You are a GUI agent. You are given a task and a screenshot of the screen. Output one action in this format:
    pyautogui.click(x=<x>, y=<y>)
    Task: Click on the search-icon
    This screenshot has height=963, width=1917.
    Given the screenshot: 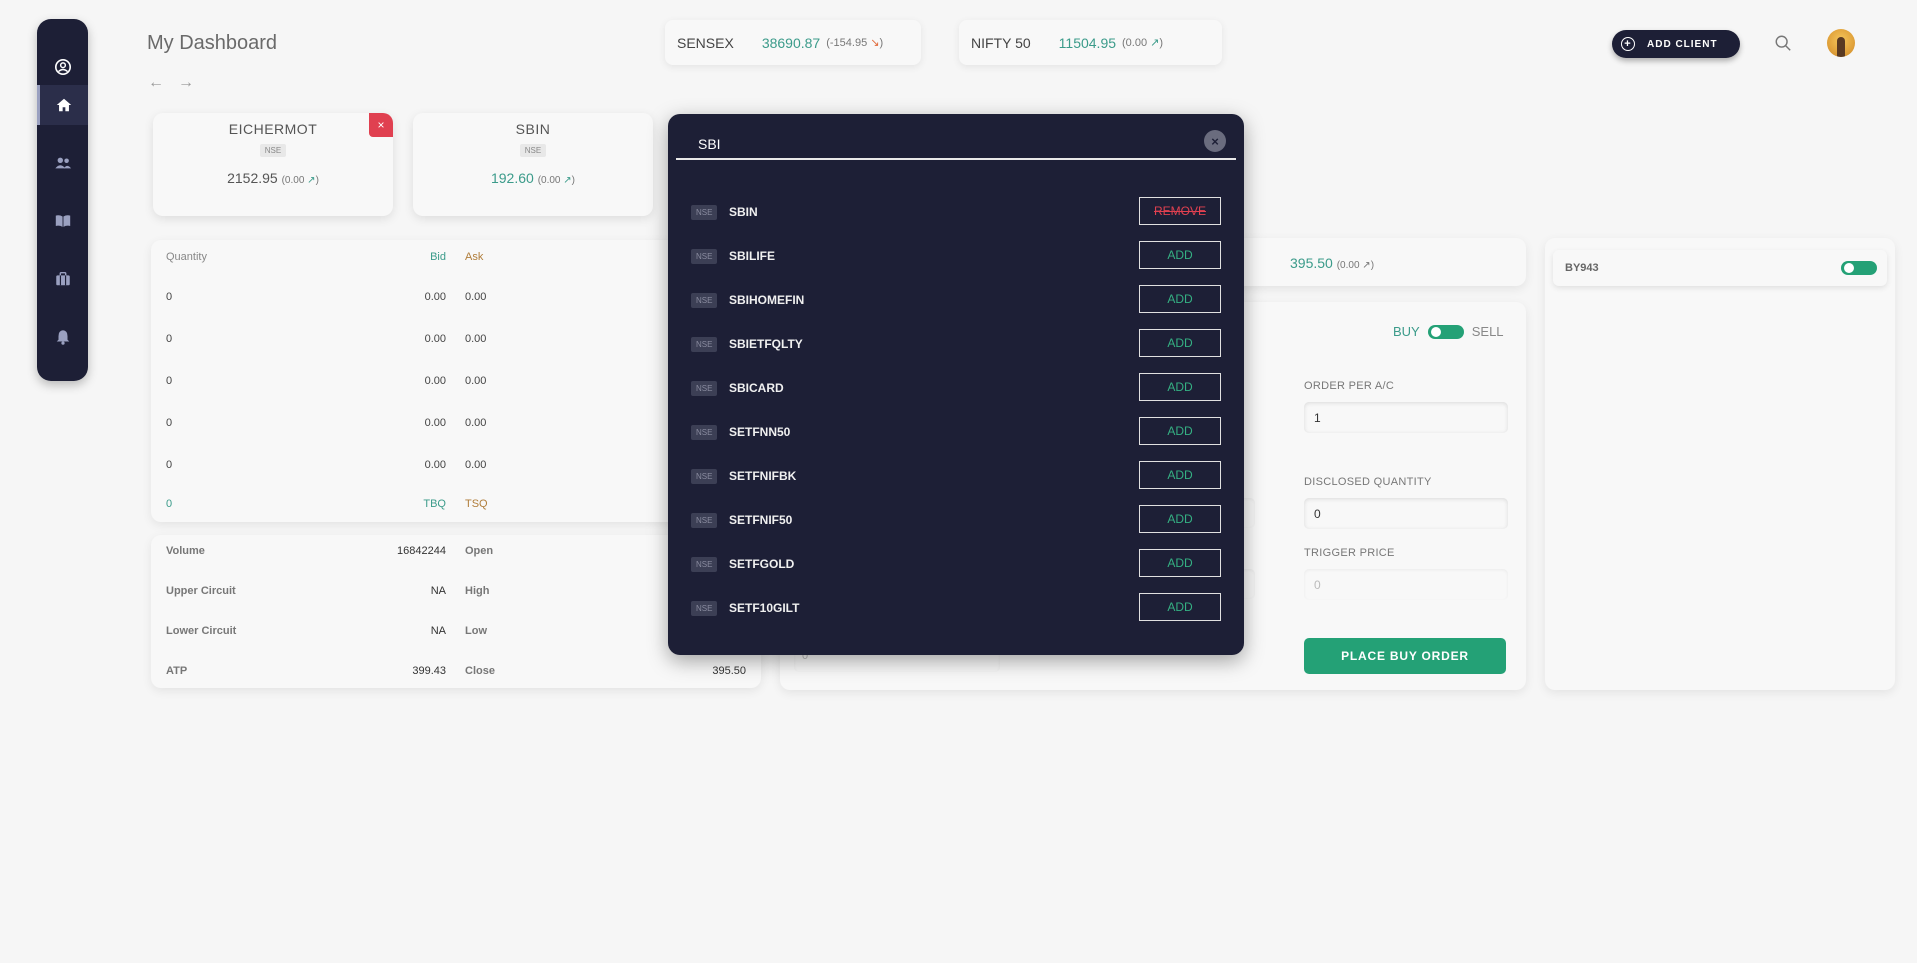 What is the action you would take?
    pyautogui.click(x=1783, y=43)
    